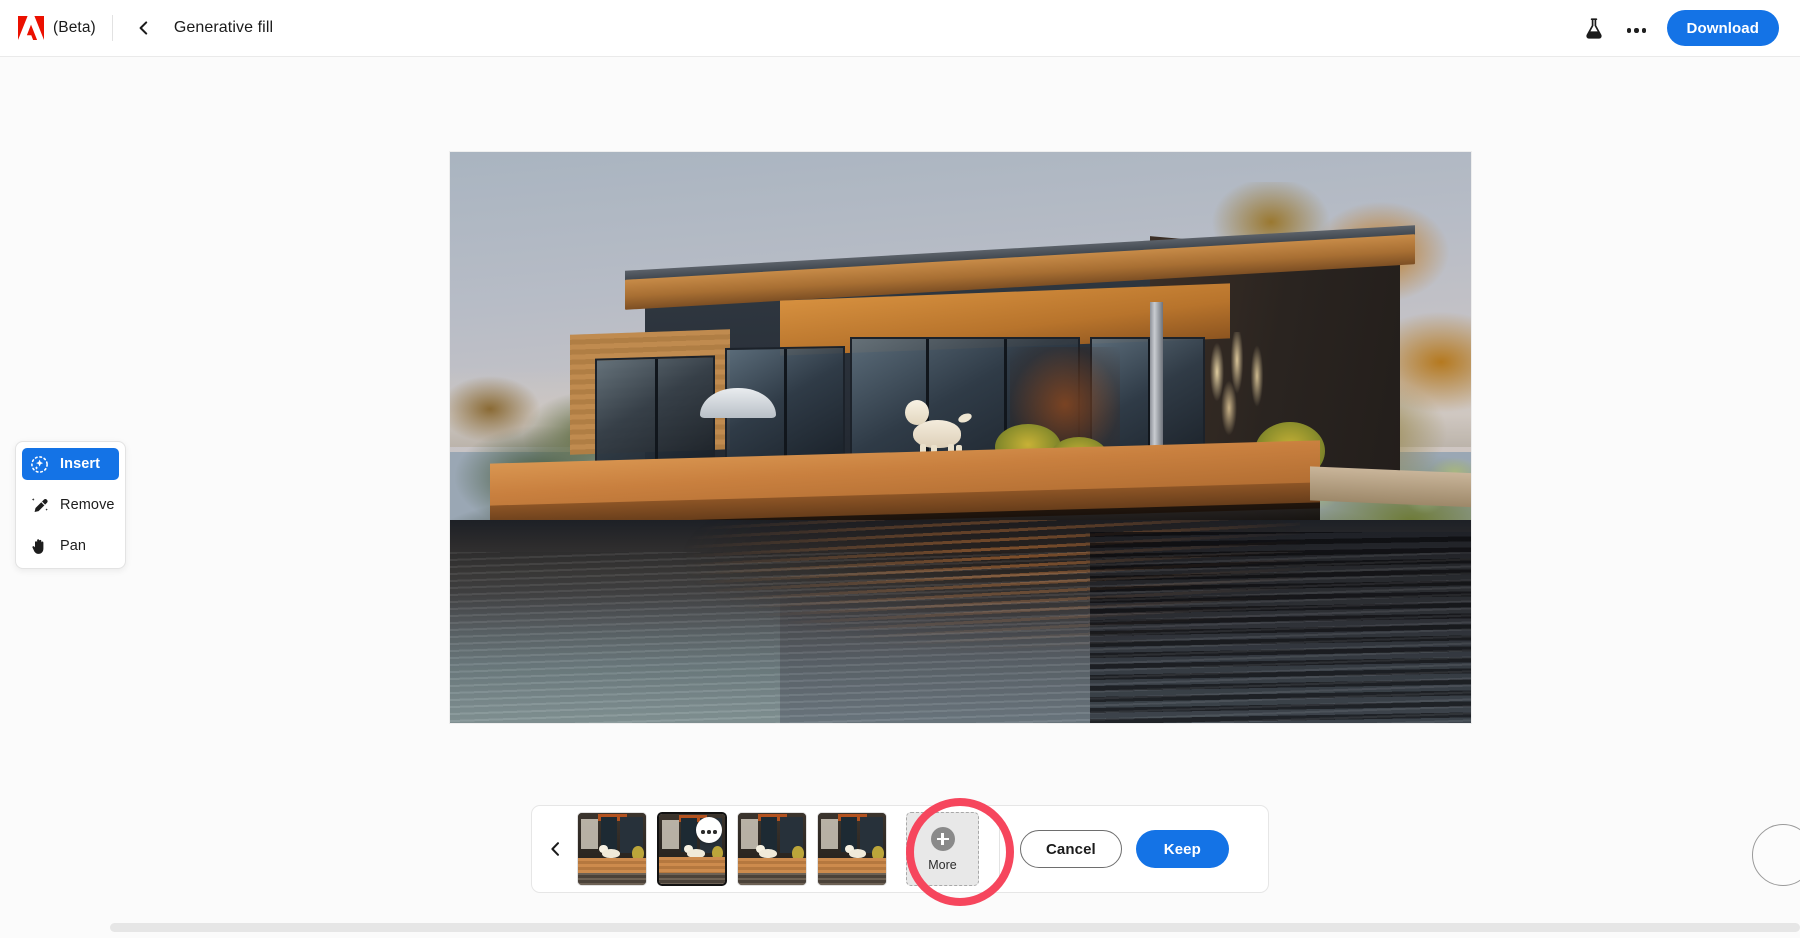 The width and height of the screenshot is (1800, 938). Describe the element at coordinates (1390, 487) in the screenshot. I see `seawall-layer` at that location.